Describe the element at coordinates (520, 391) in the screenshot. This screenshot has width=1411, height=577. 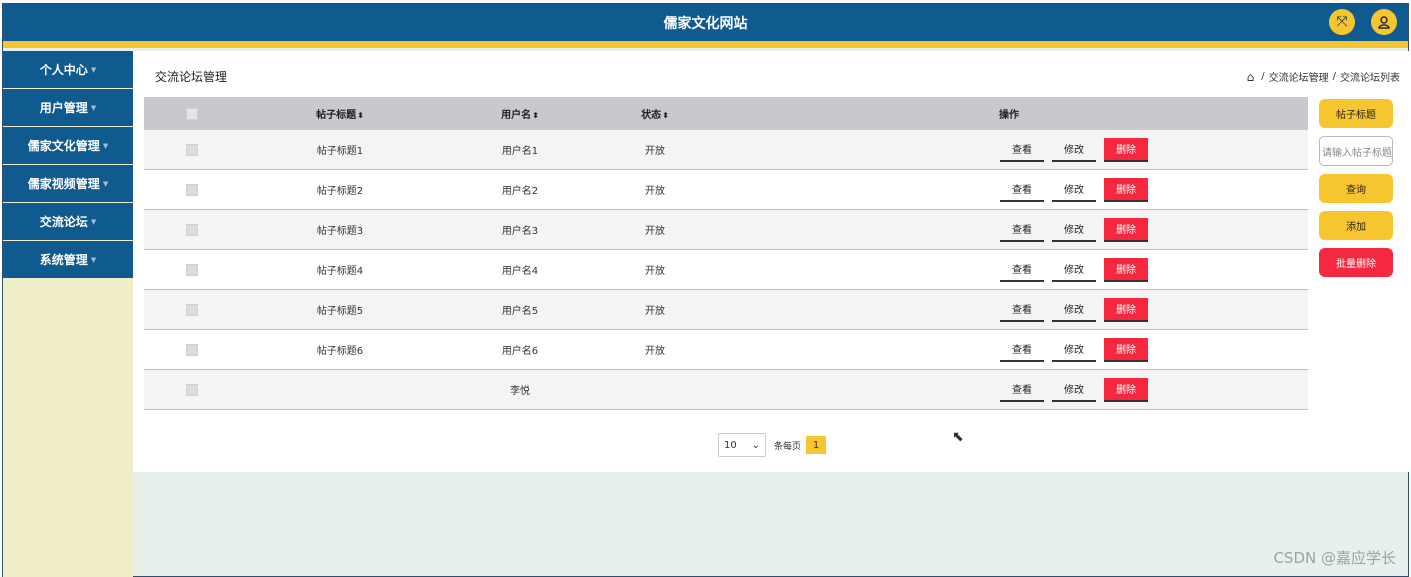
I see `cell-user: 李悦` at that location.